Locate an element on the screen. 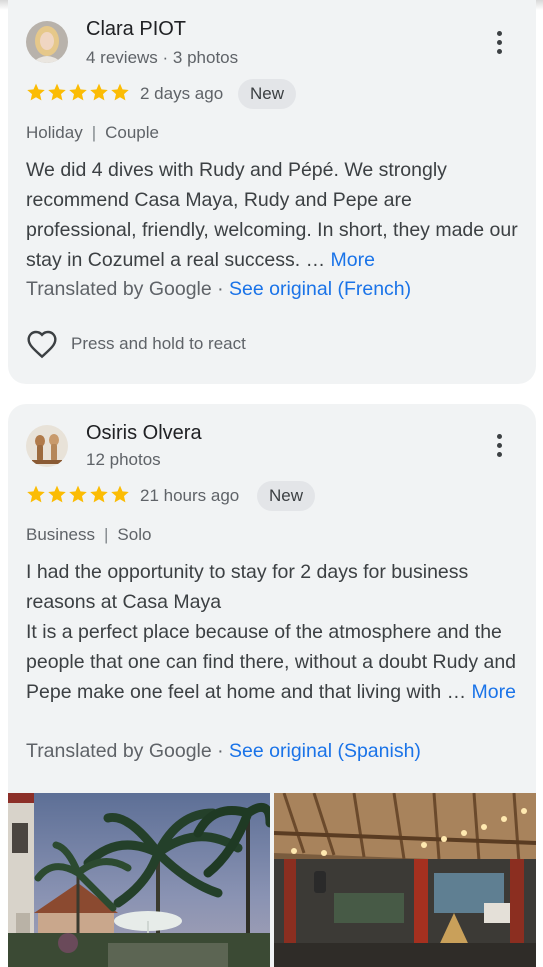 The image size is (543, 967). reviewer-meta: 12 photos is located at coordinates (123, 459).